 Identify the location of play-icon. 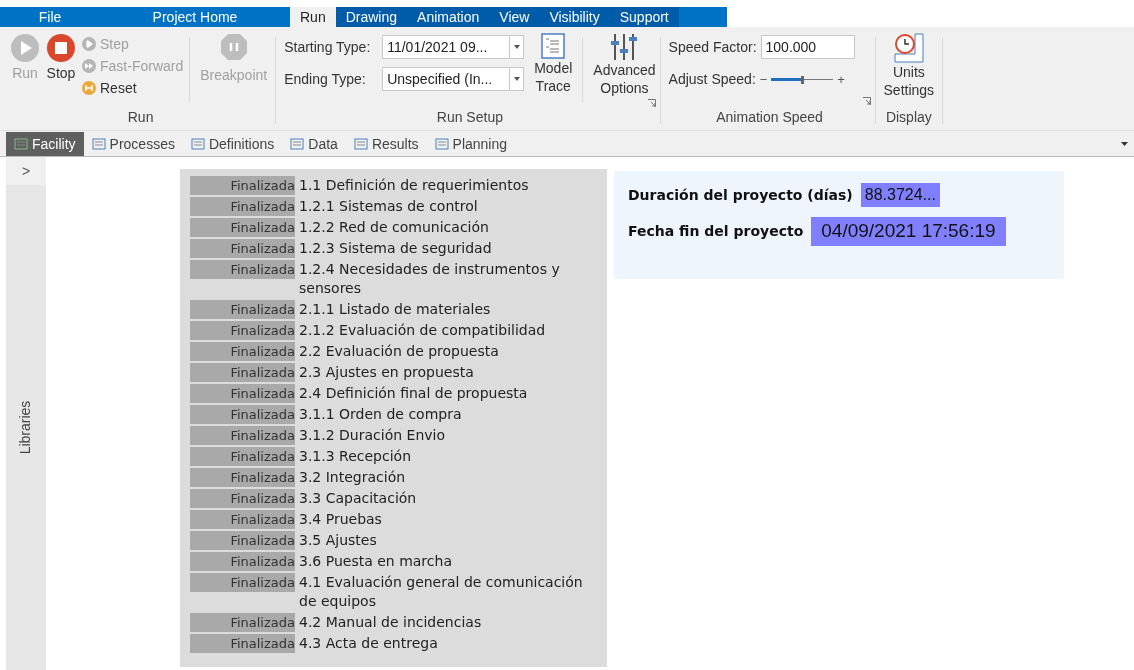
(25, 48).